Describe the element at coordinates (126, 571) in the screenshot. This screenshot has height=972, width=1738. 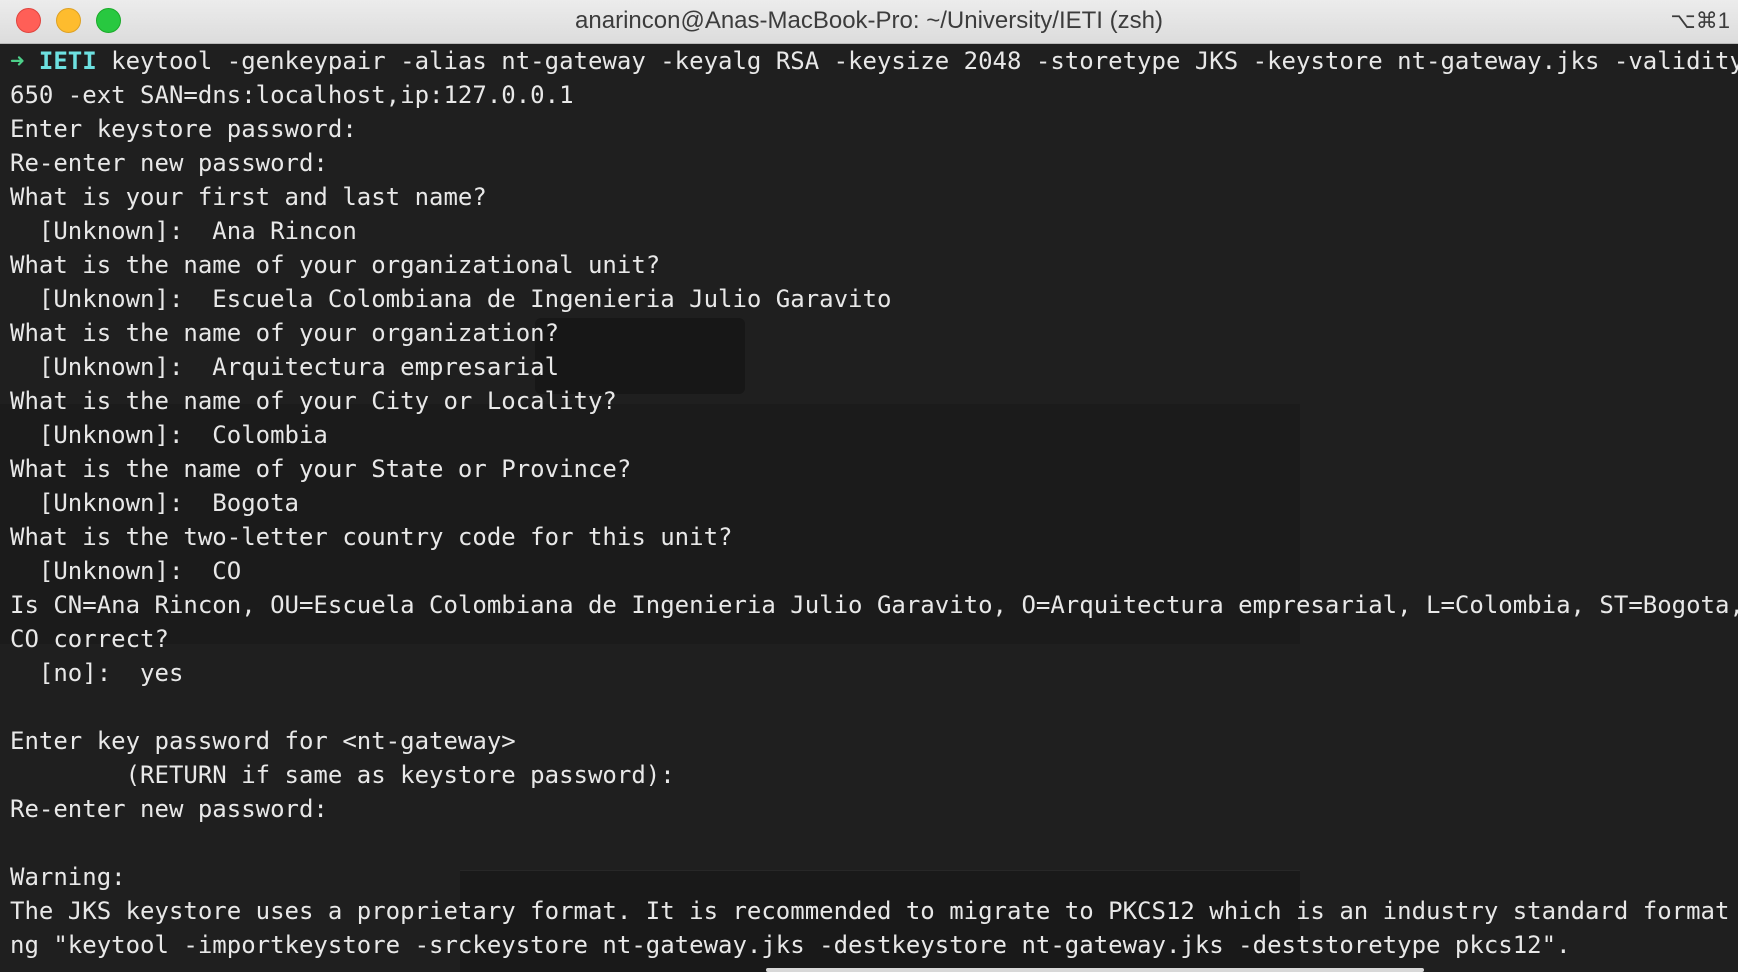
I see `output-line: [Unknown]: CO` at that location.